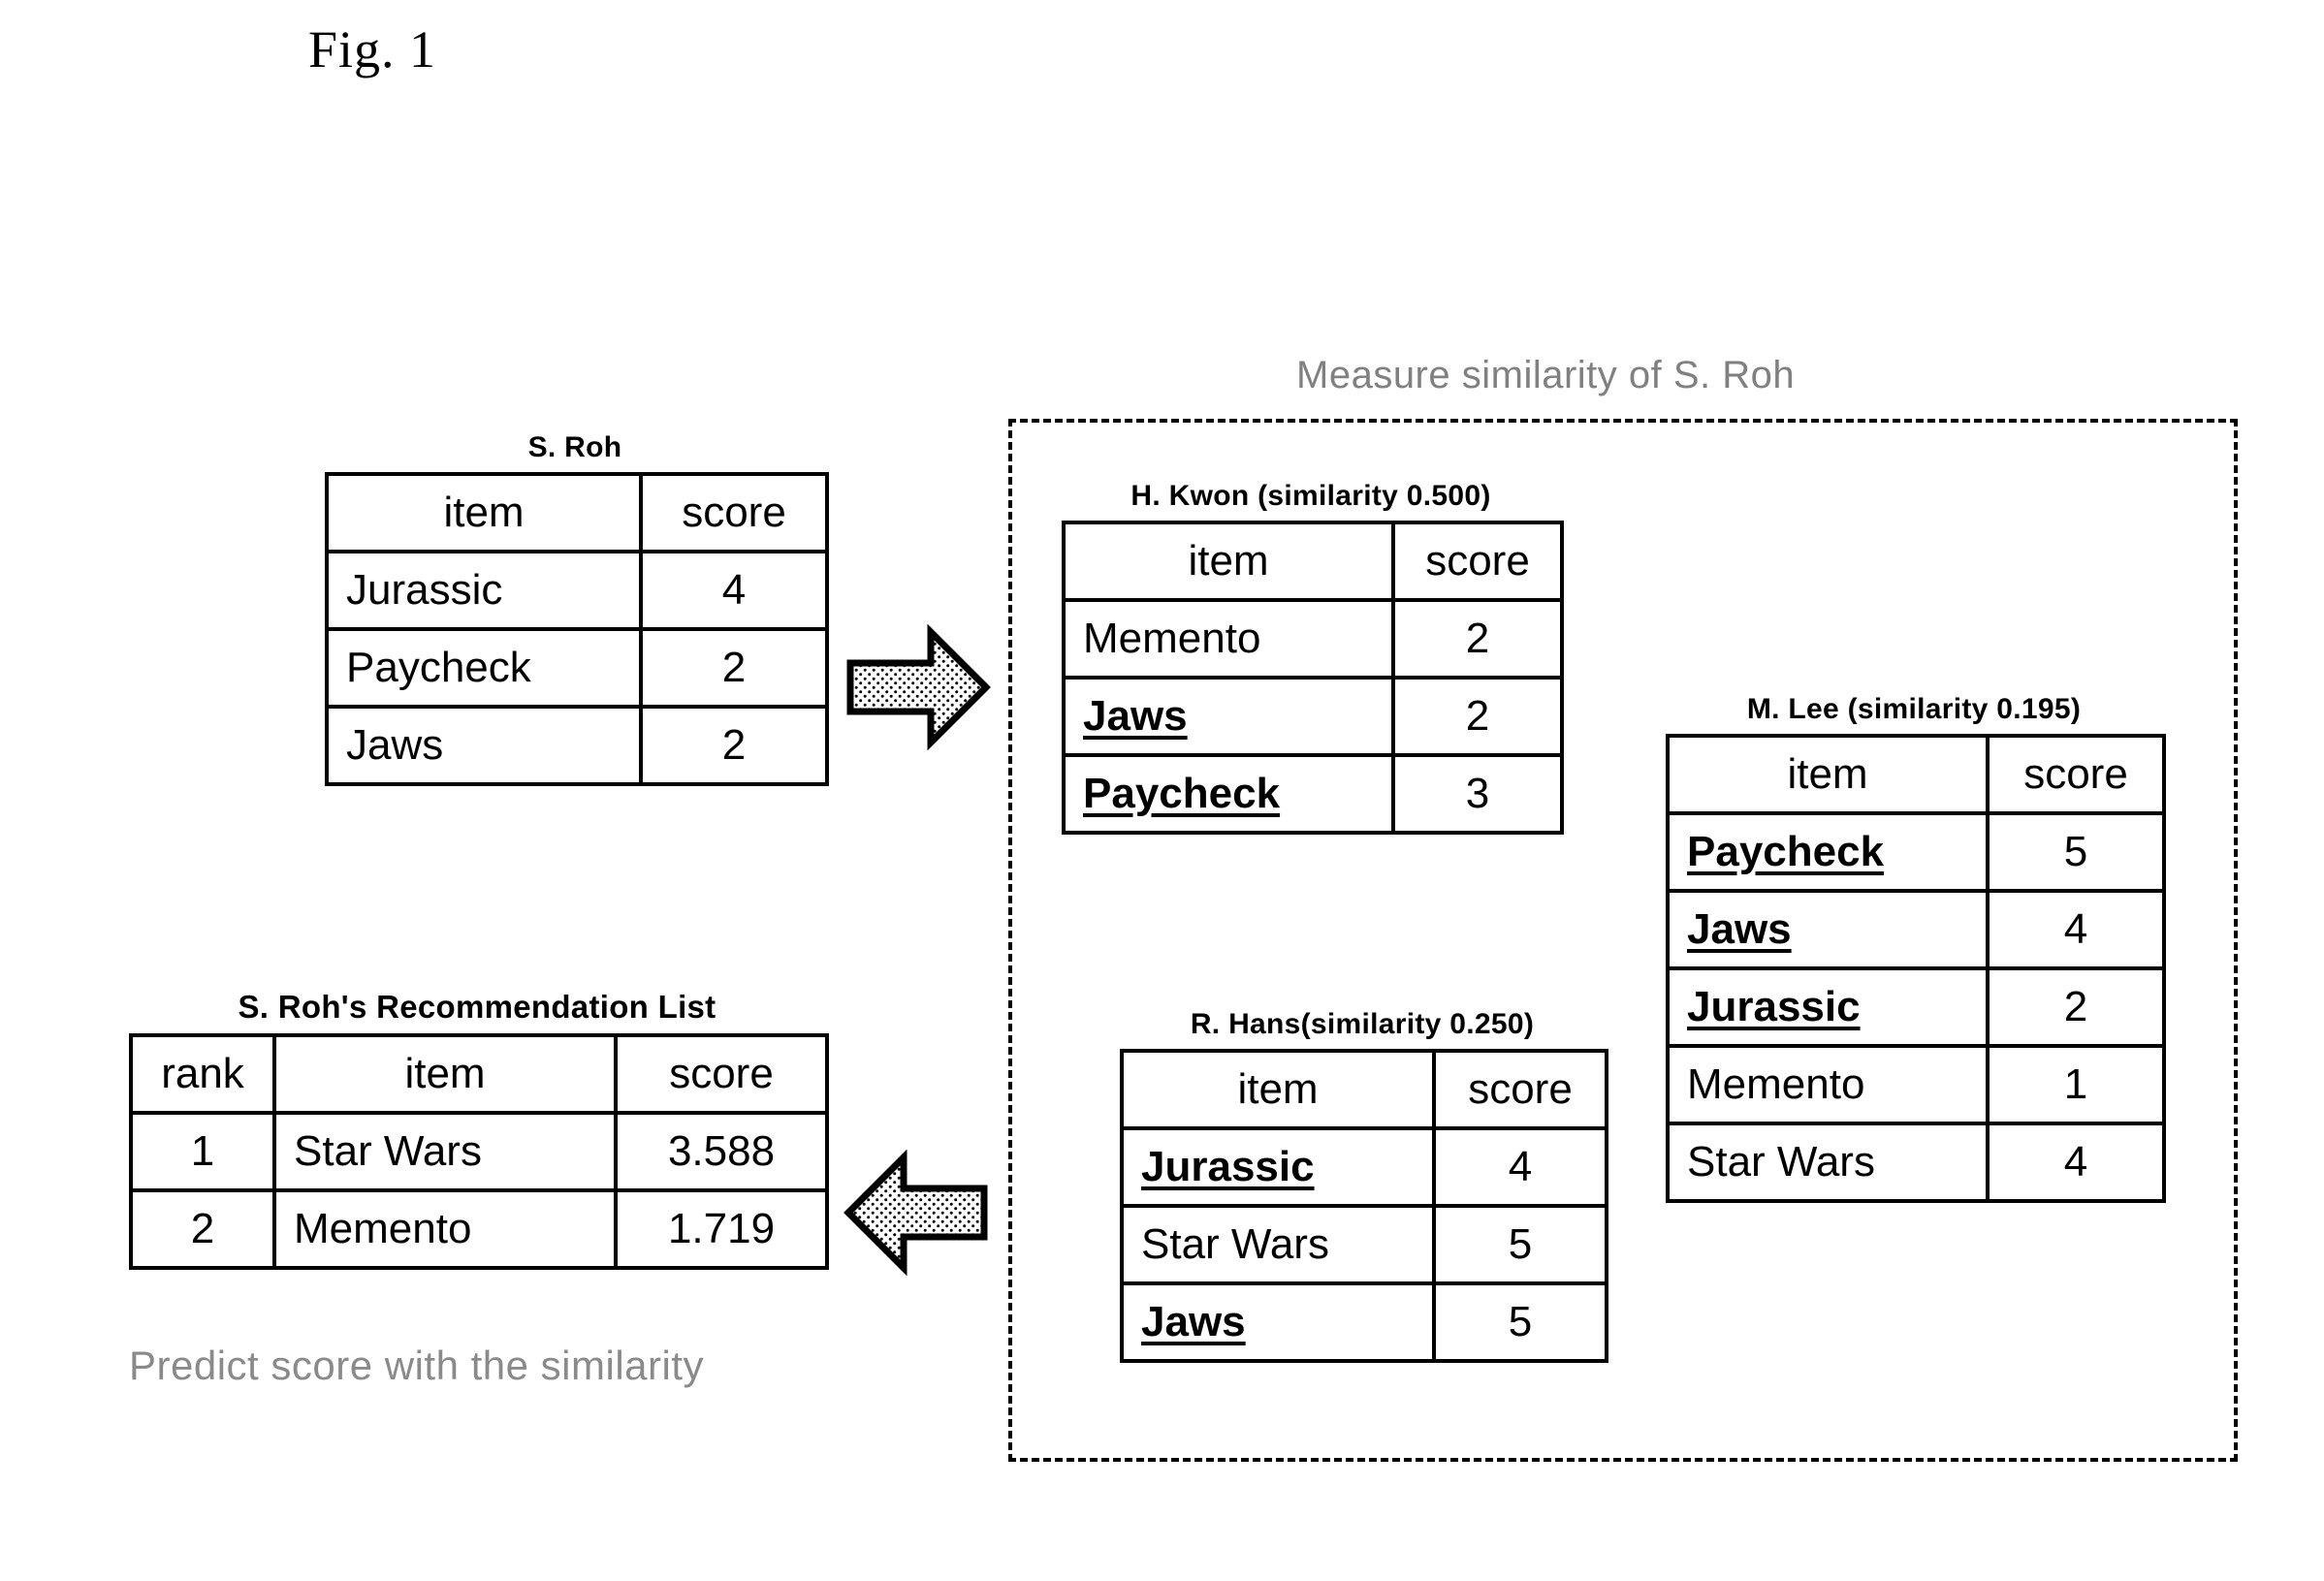 The image size is (2324, 1581). What do you see at coordinates (918, 689) in the screenshot?
I see `arrow-right-icon` at bounding box center [918, 689].